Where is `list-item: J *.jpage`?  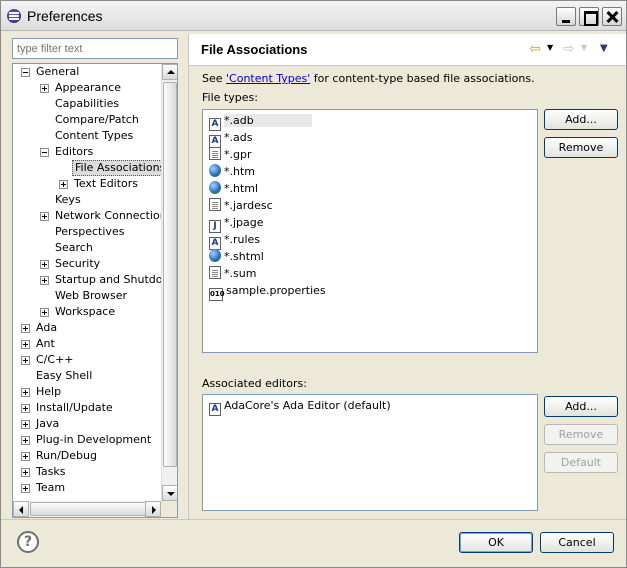
list-item: J *.jpage is located at coordinates (236, 223).